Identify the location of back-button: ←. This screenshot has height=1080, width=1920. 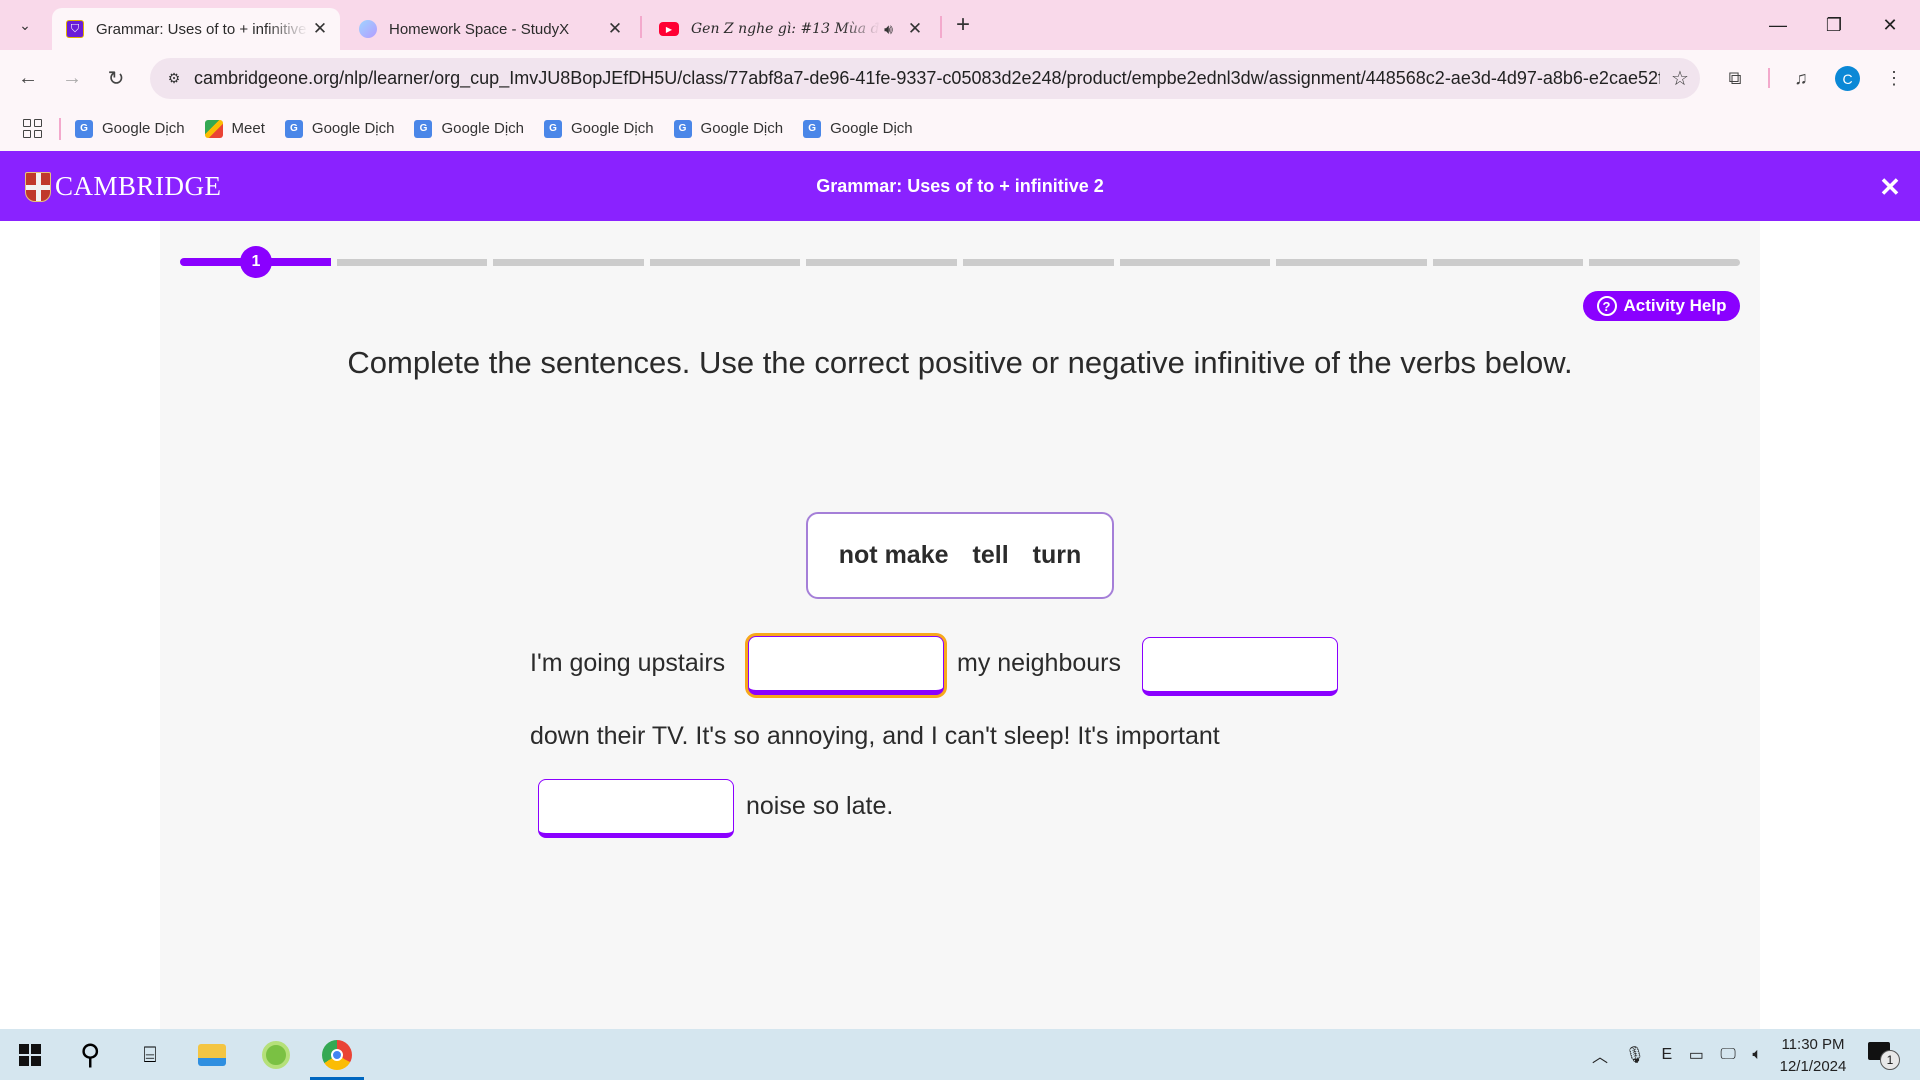
(28, 78).